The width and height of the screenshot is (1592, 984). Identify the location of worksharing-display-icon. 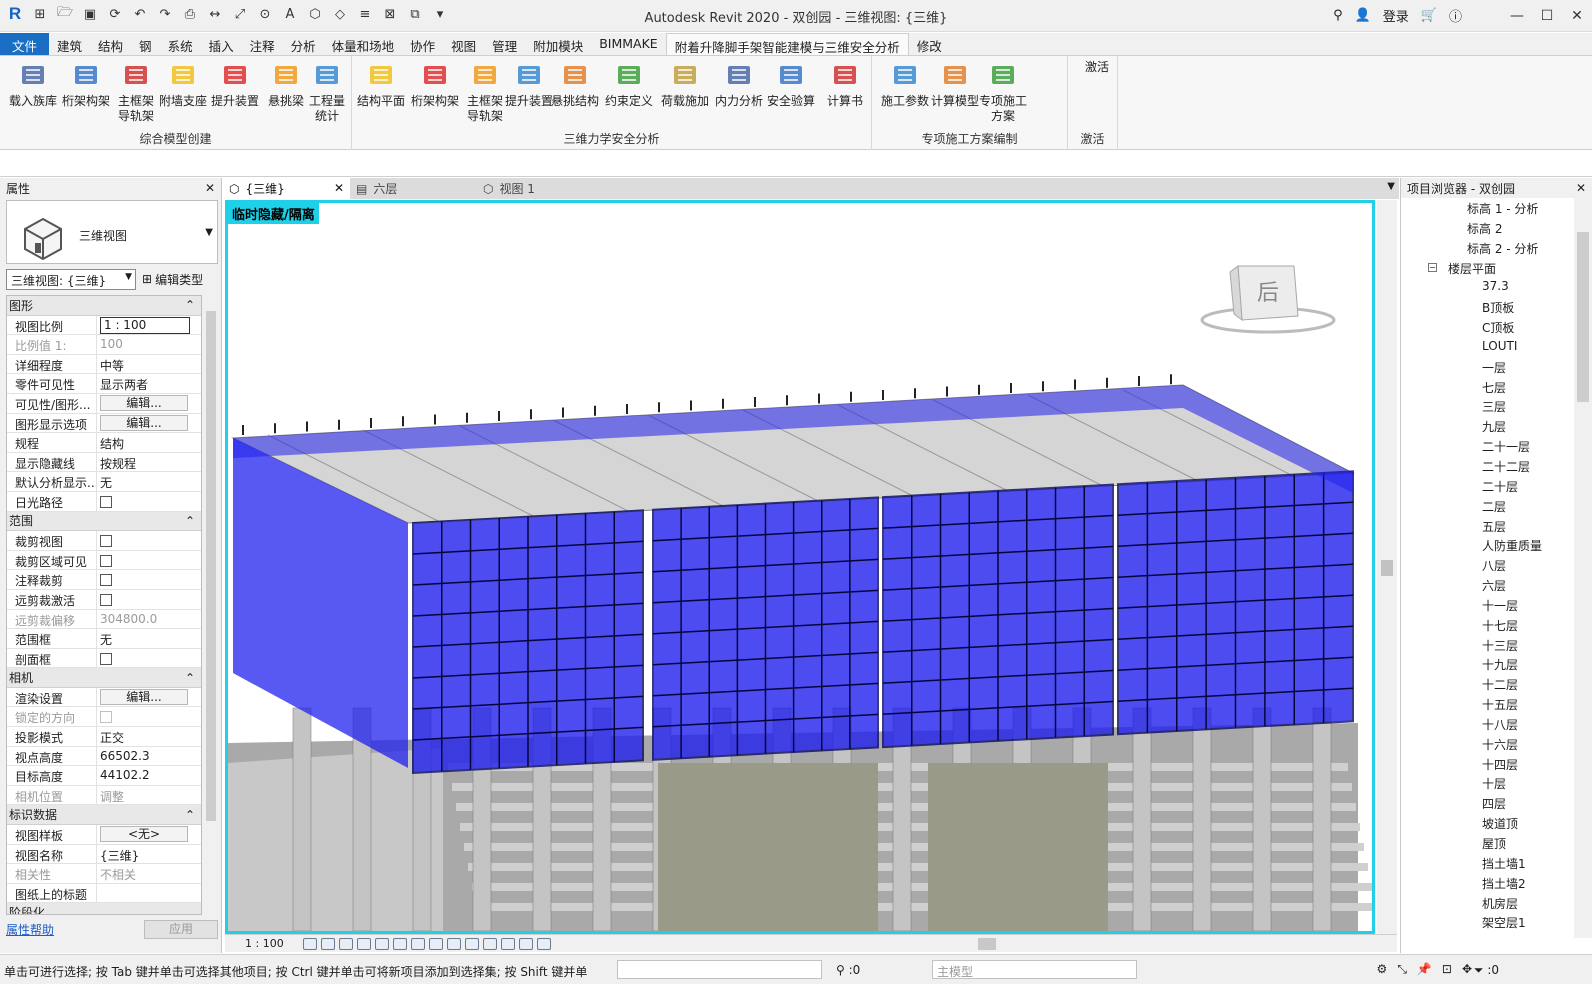
(544, 943).